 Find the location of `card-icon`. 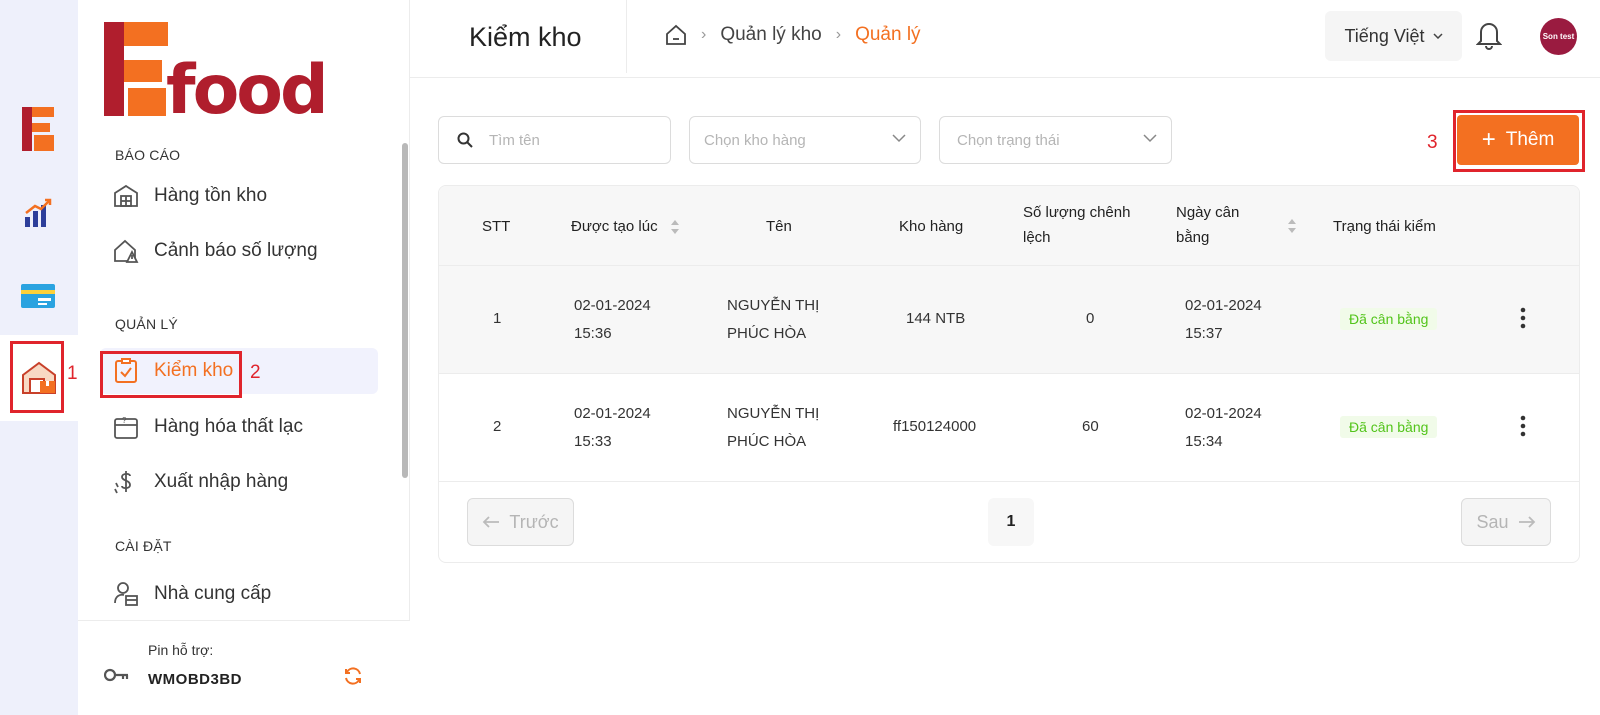

card-icon is located at coordinates (38, 296).